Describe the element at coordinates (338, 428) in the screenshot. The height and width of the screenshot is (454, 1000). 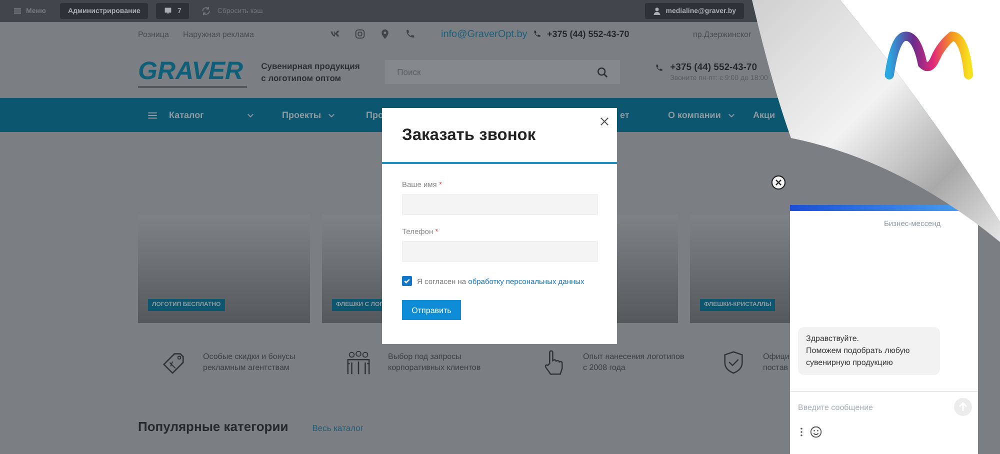
I see `catalog-link: Весь каталог` at that location.